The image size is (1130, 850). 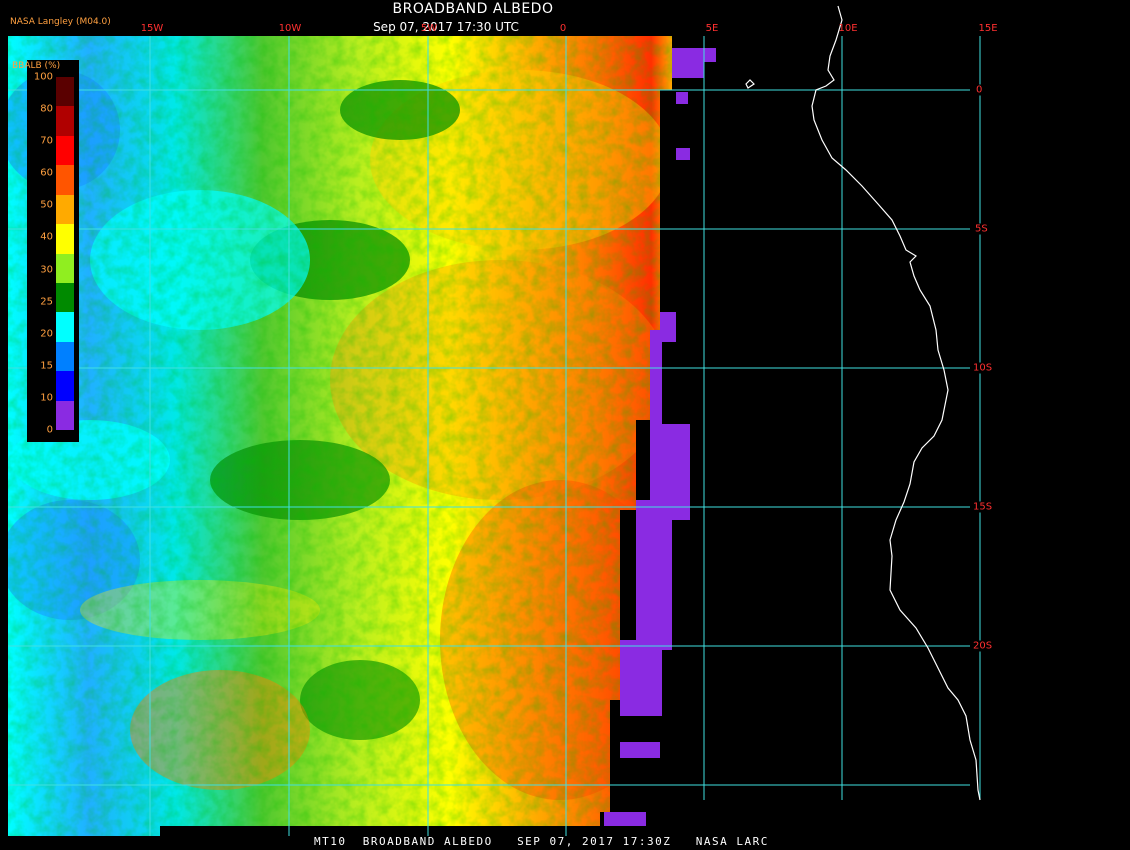 I want to click on lon-label-10w: 10W, so click(x=290, y=28).